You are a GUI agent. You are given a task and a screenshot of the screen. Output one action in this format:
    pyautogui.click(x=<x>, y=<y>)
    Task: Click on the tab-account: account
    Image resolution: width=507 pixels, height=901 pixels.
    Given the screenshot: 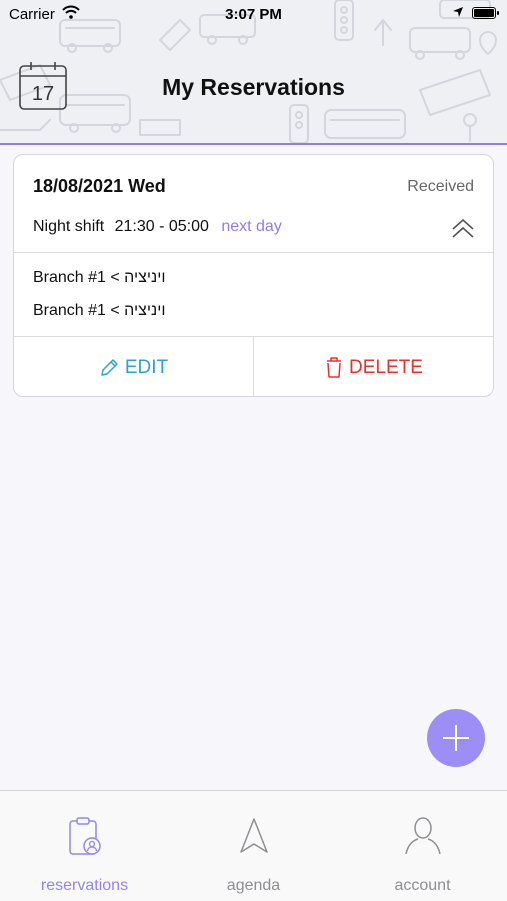 What is the action you would take?
    pyautogui.click(x=422, y=846)
    